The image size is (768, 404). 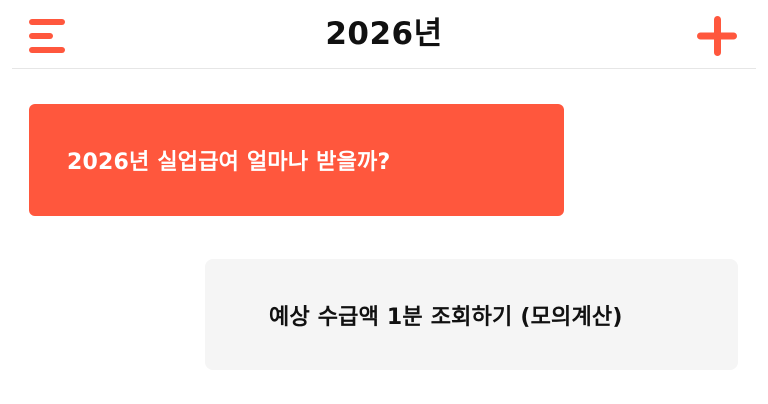 I want to click on plus-icon, so click(x=717, y=36).